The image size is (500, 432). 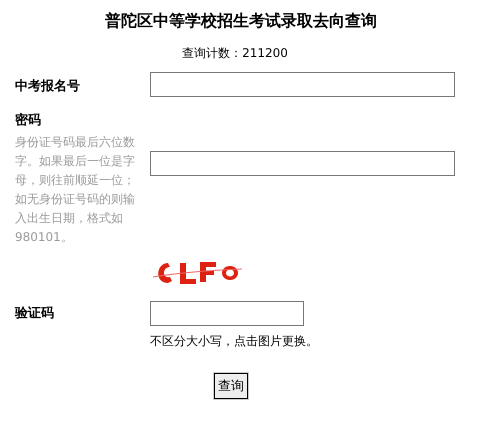 What do you see at coordinates (35, 313) in the screenshot?
I see `field-label: 验证码` at bounding box center [35, 313].